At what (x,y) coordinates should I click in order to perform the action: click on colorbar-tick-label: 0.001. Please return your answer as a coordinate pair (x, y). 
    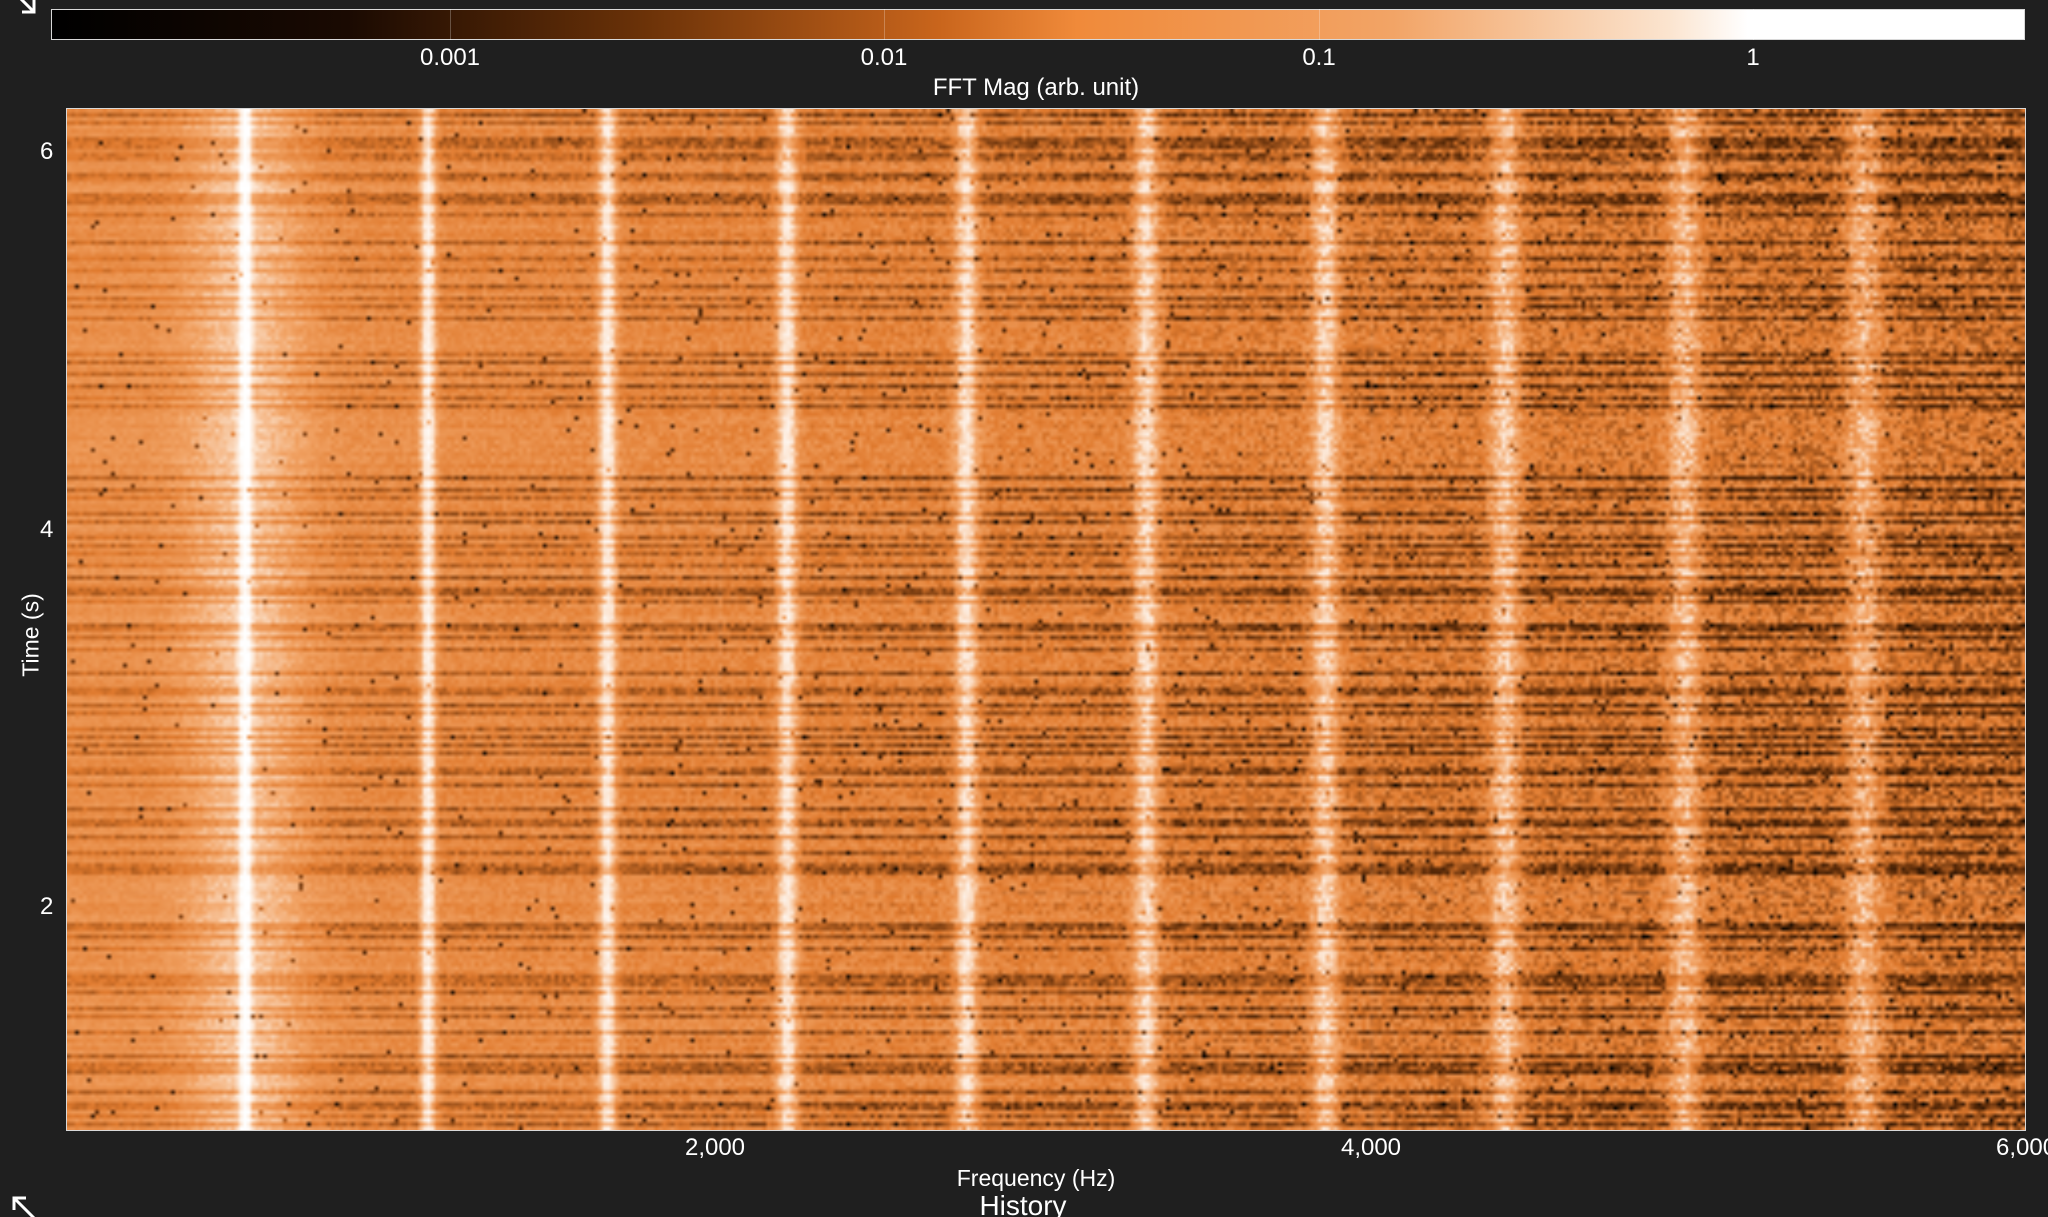
    Looking at the image, I should click on (450, 57).